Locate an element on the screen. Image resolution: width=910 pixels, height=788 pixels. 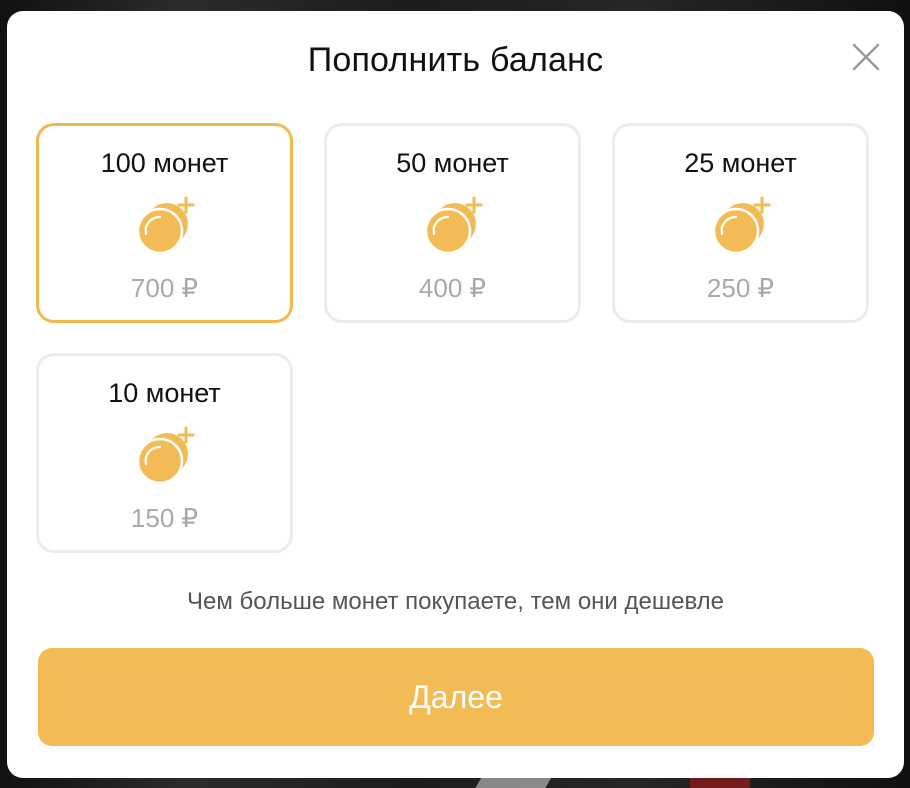
package-coins-label: 10 монет is located at coordinates (164, 393).